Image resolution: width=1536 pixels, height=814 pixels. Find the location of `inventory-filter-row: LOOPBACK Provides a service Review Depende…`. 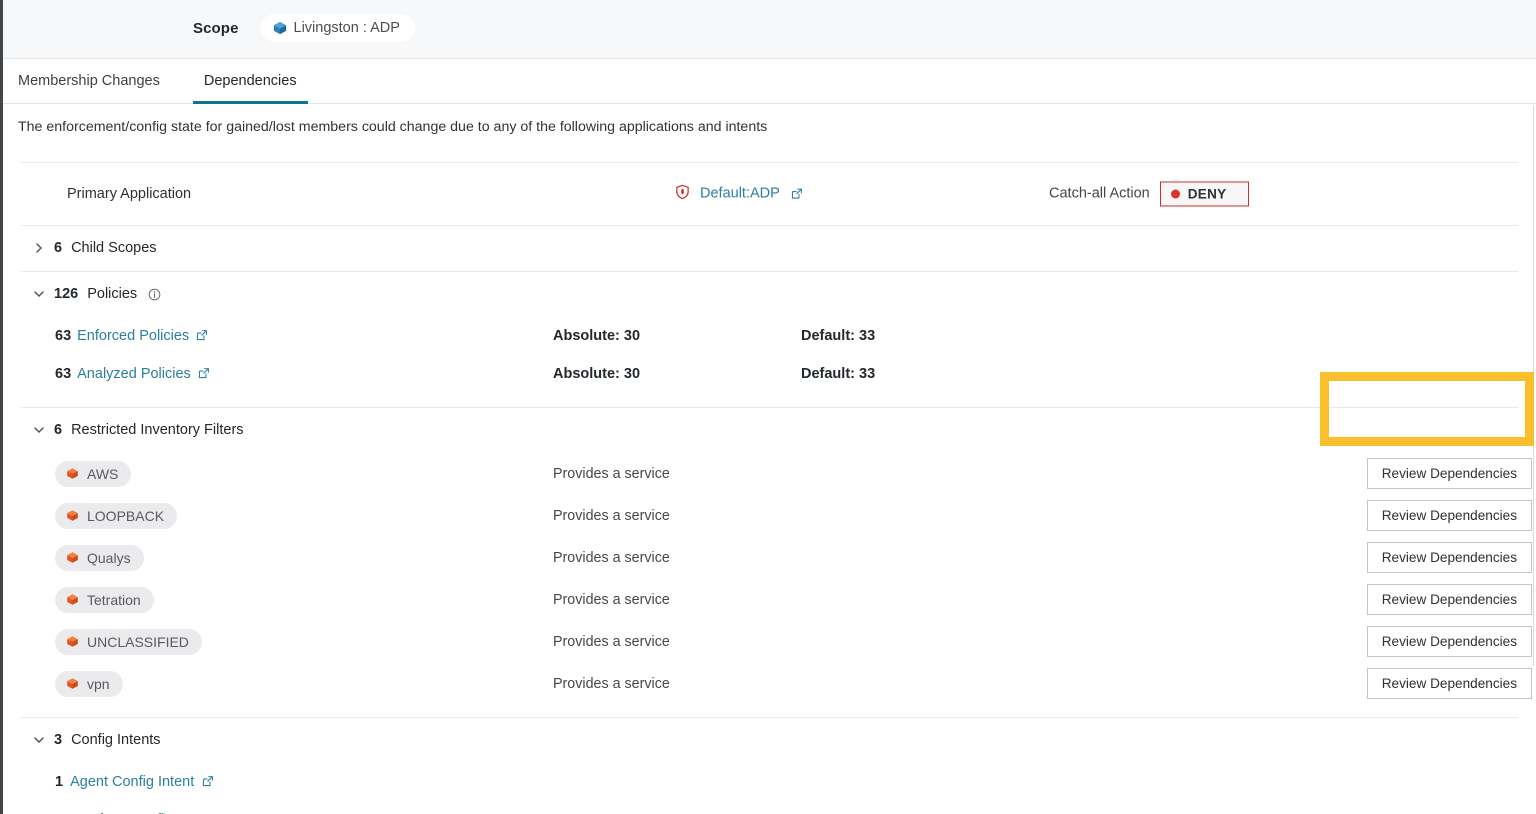

inventory-filter-row: LOOPBACK Provides a service Review Depende… is located at coordinates (769, 516).